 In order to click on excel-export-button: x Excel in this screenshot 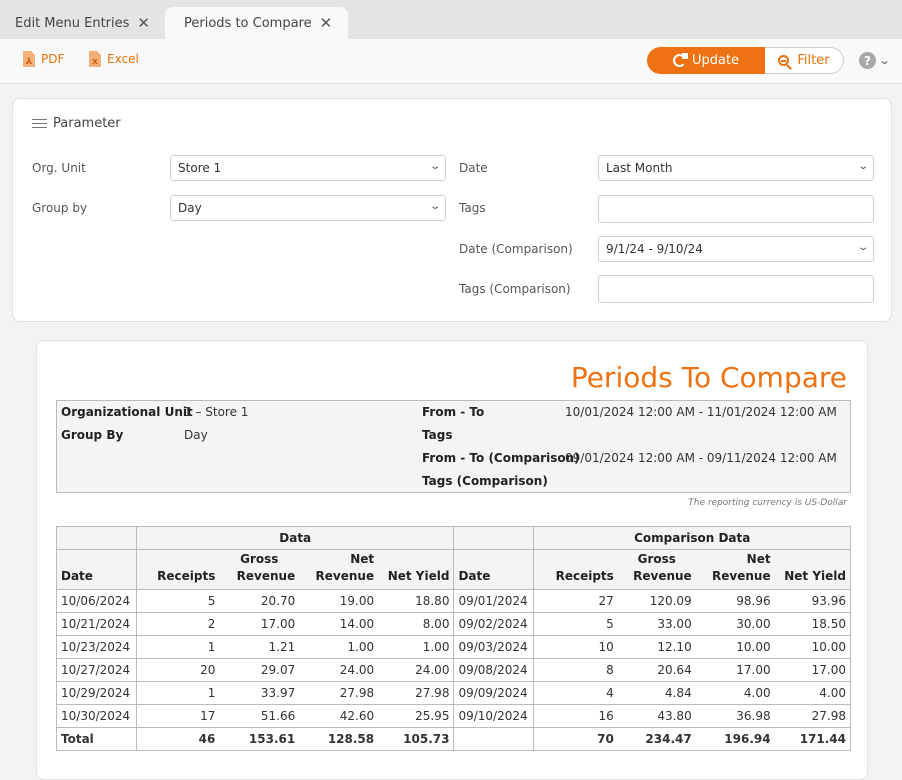, I will do `click(114, 59)`.